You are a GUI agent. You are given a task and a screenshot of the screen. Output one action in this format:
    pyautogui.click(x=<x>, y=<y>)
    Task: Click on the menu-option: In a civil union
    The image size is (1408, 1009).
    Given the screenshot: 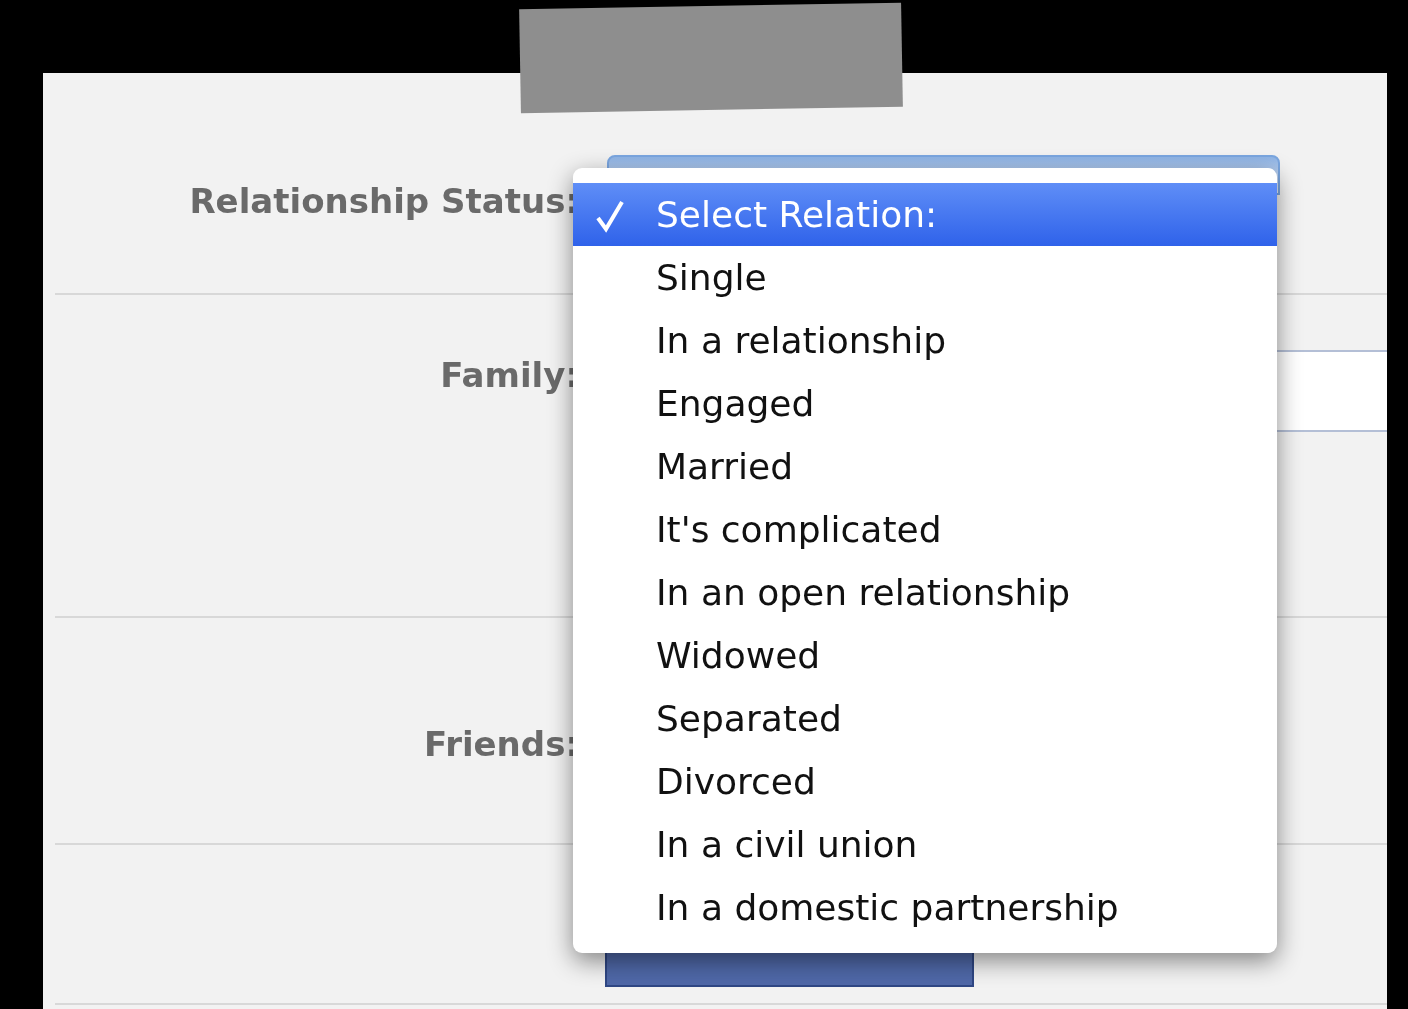 What is the action you would take?
    pyautogui.click(x=925, y=844)
    